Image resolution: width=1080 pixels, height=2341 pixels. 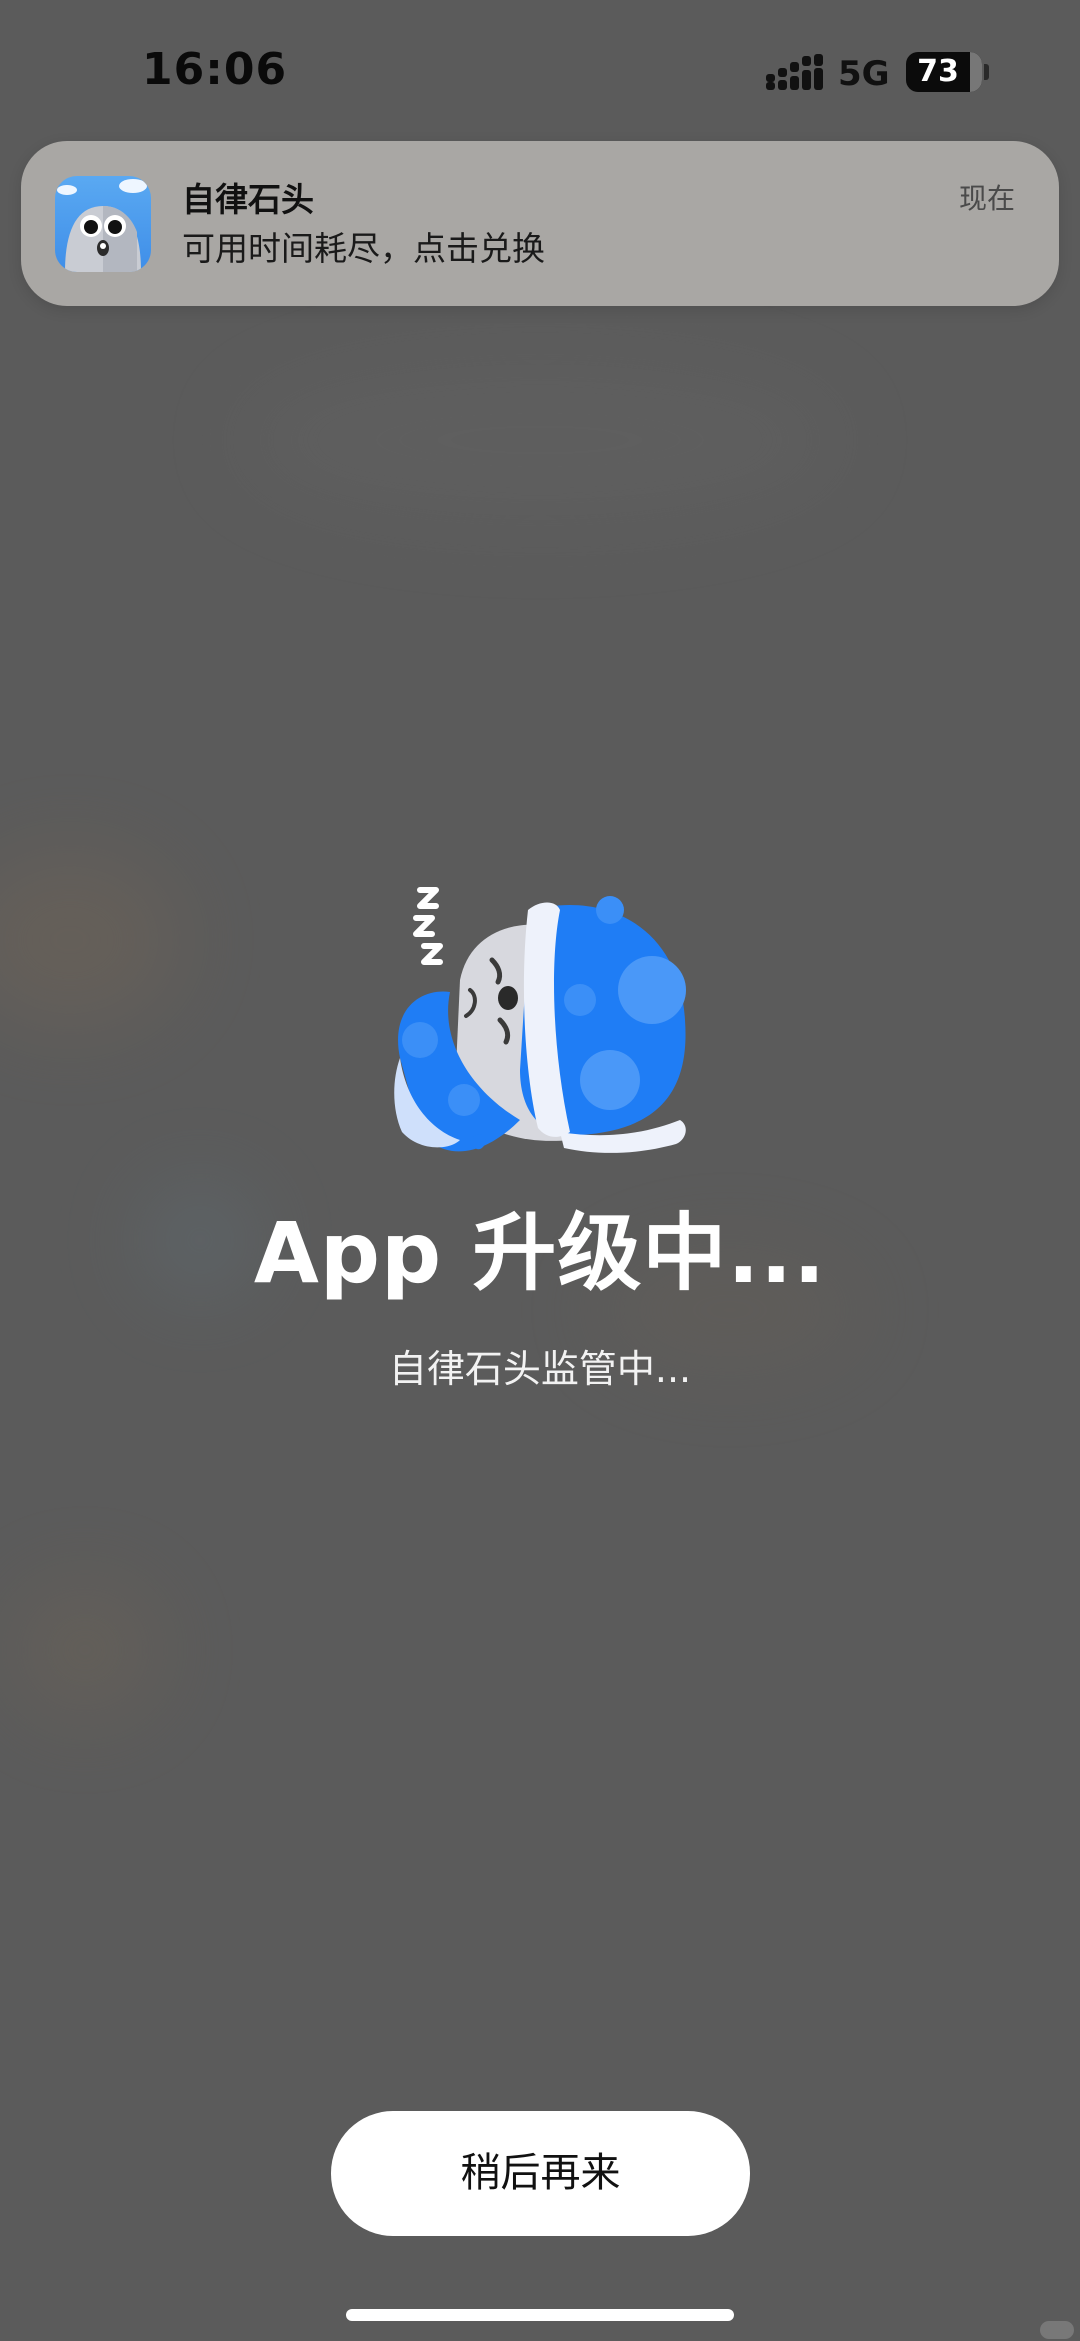 What do you see at coordinates (363, 248) in the screenshot?
I see `notification-message: 可用时间耗尽，点击兑换` at bounding box center [363, 248].